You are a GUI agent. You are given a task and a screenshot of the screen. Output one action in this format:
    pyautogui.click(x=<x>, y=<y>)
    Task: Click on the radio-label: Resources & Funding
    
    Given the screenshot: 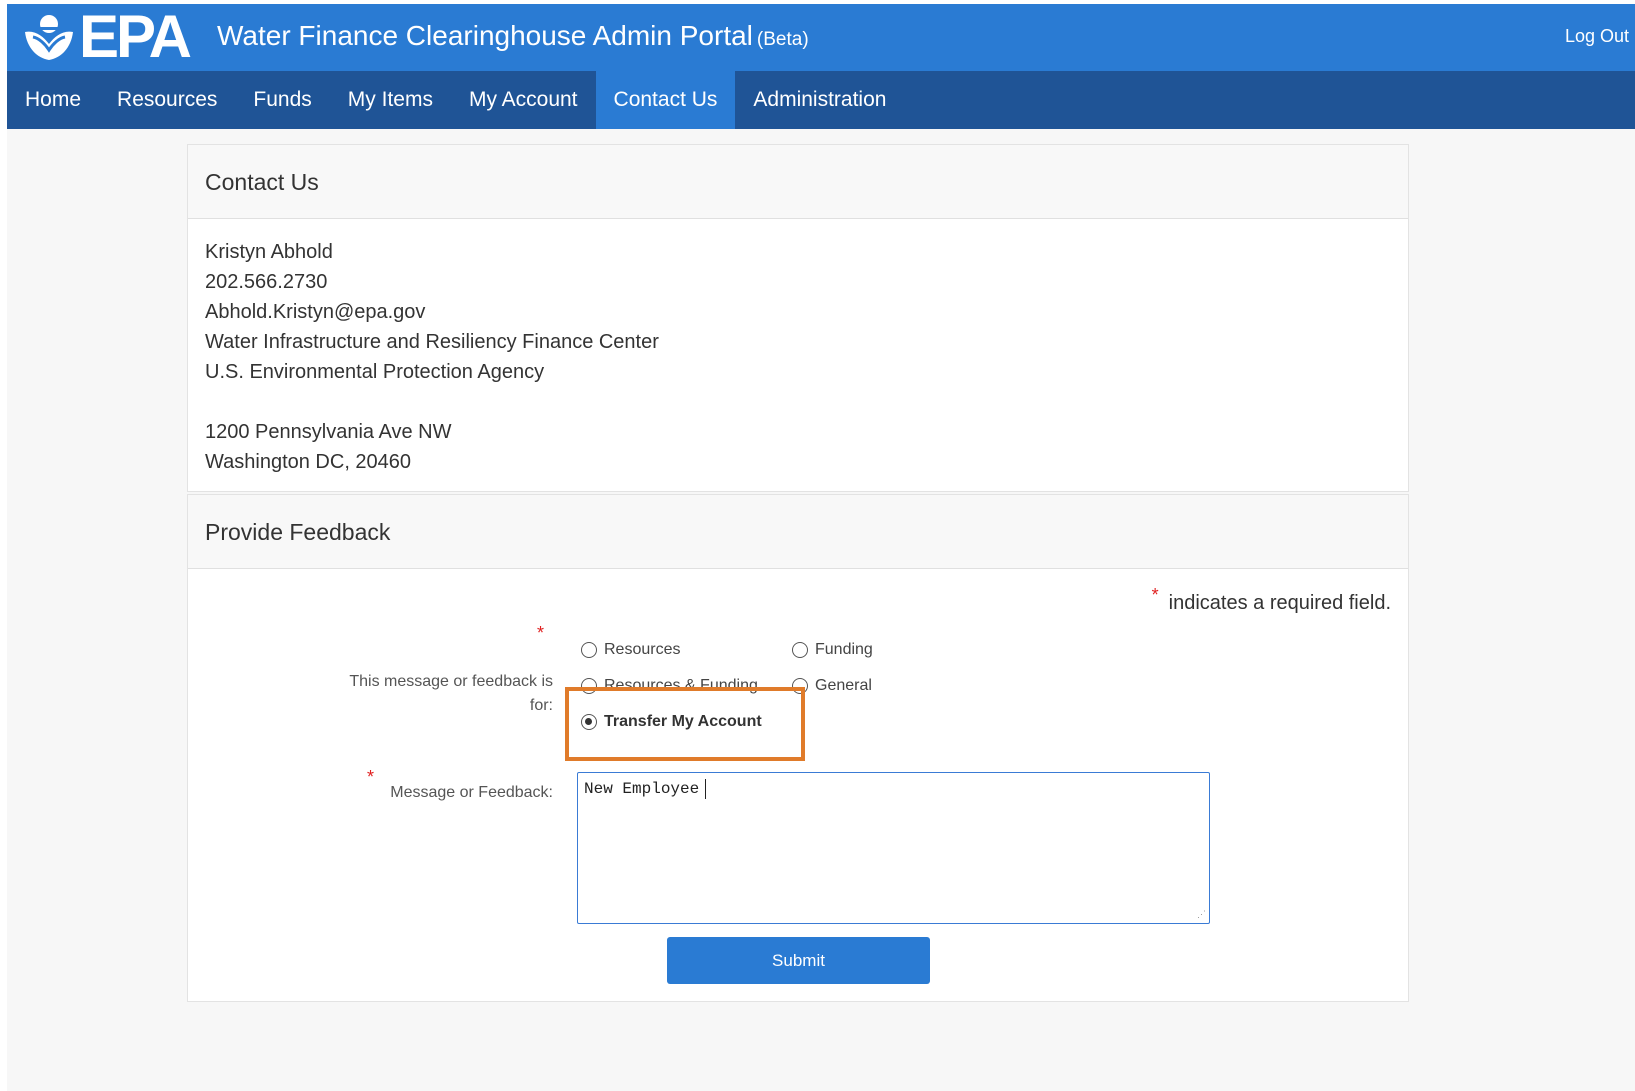 What is the action you would take?
    pyautogui.click(x=681, y=685)
    